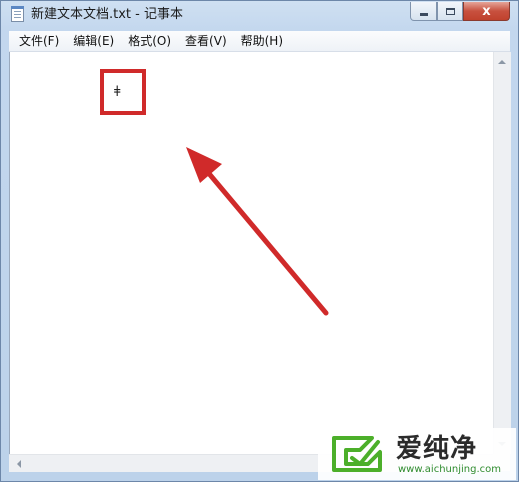 The height and width of the screenshot is (482, 519). I want to click on menu-file: 文件(F), so click(37, 41).